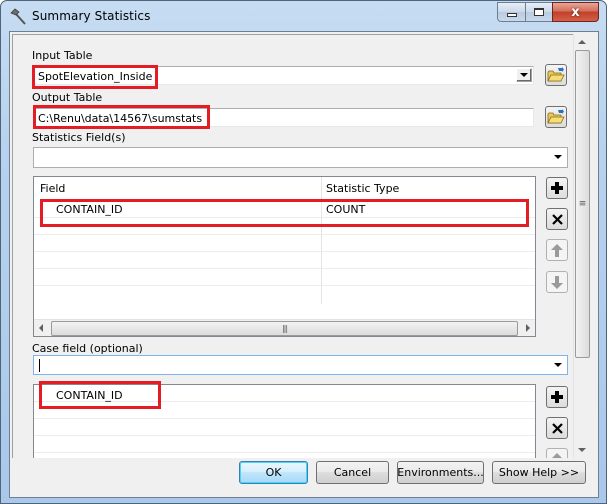  I want to click on caption-buttons: x, so click(548, 12).